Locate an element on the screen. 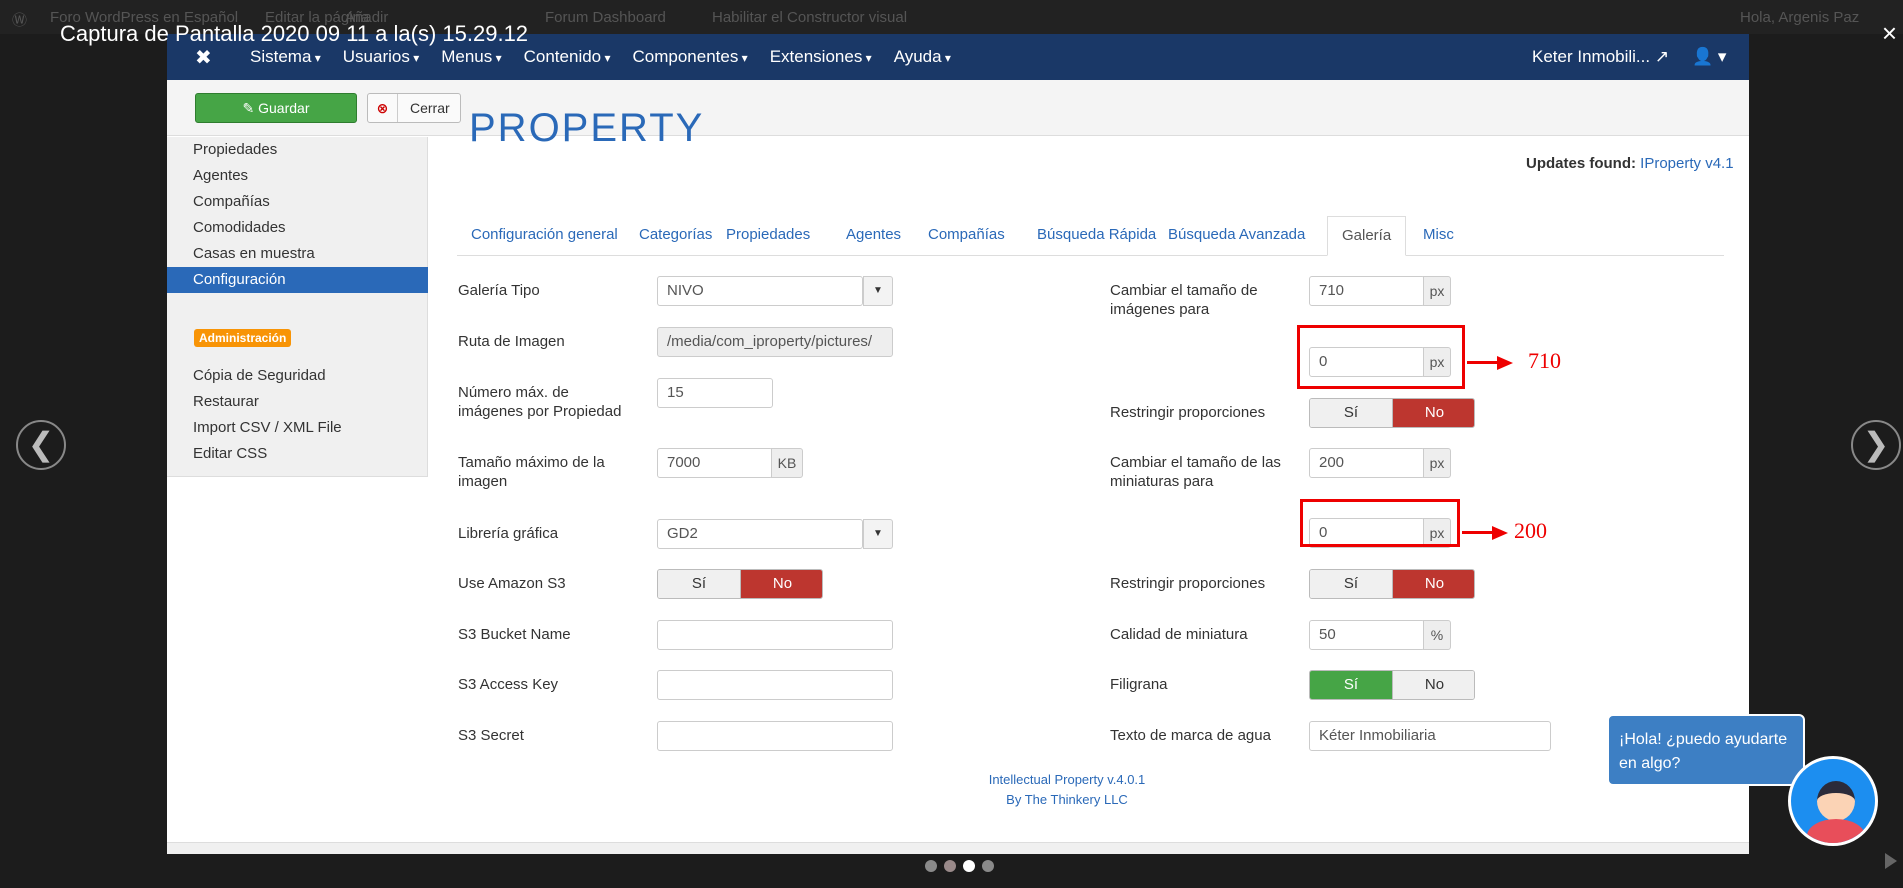 The image size is (1903, 888). watermark-yes: Sí is located at coordinates (1351, 685).